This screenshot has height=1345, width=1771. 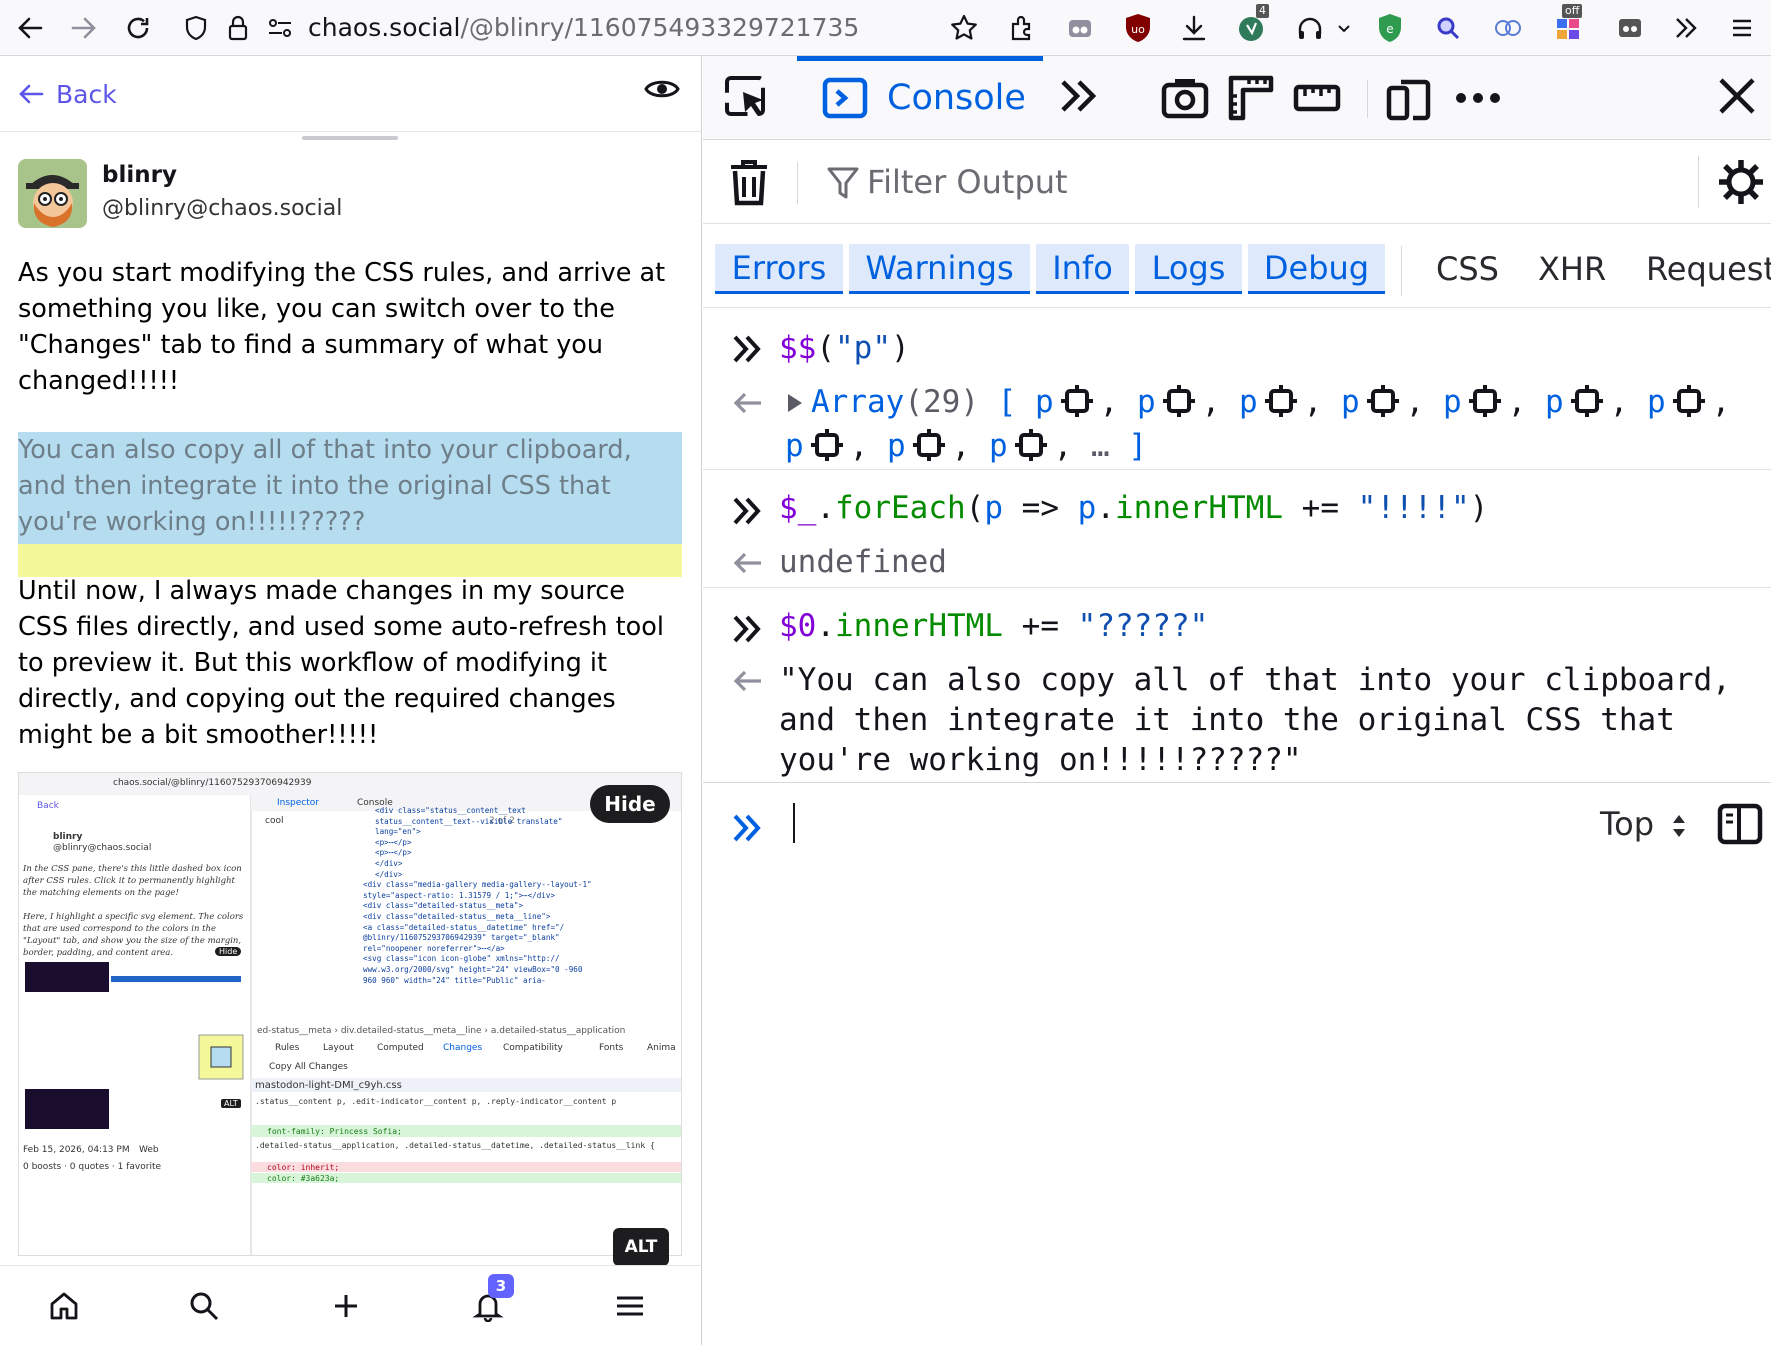 What do you see at coordinates (1410, 99) in the screenshot?
I see `responsive-design-icon` at bounding box center [1410, 99].